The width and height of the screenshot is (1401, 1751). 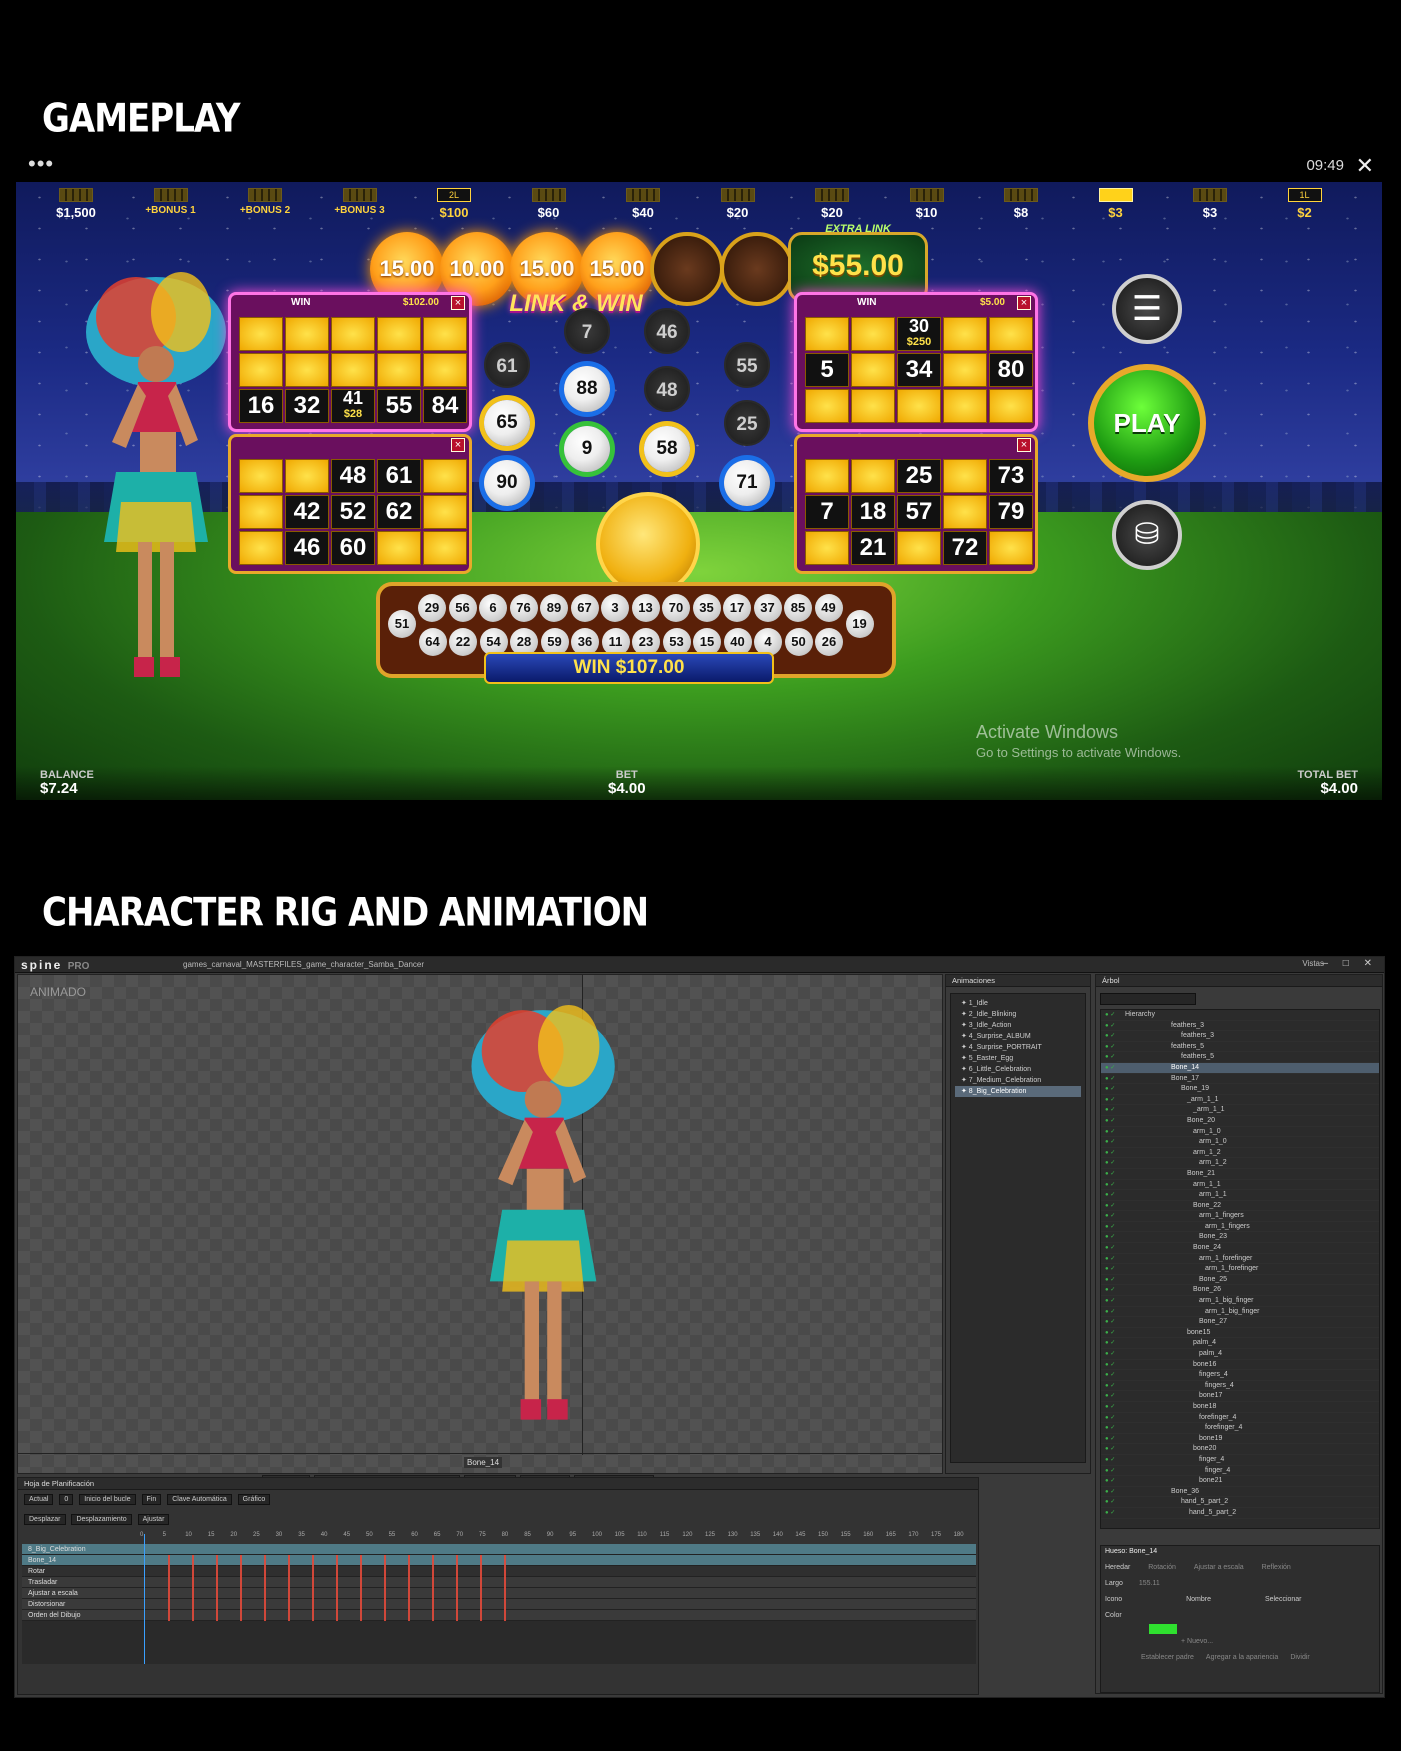 I want to click on animation-item: ✦ 6_Little_Celebration, so click(x=1018, y=1069).